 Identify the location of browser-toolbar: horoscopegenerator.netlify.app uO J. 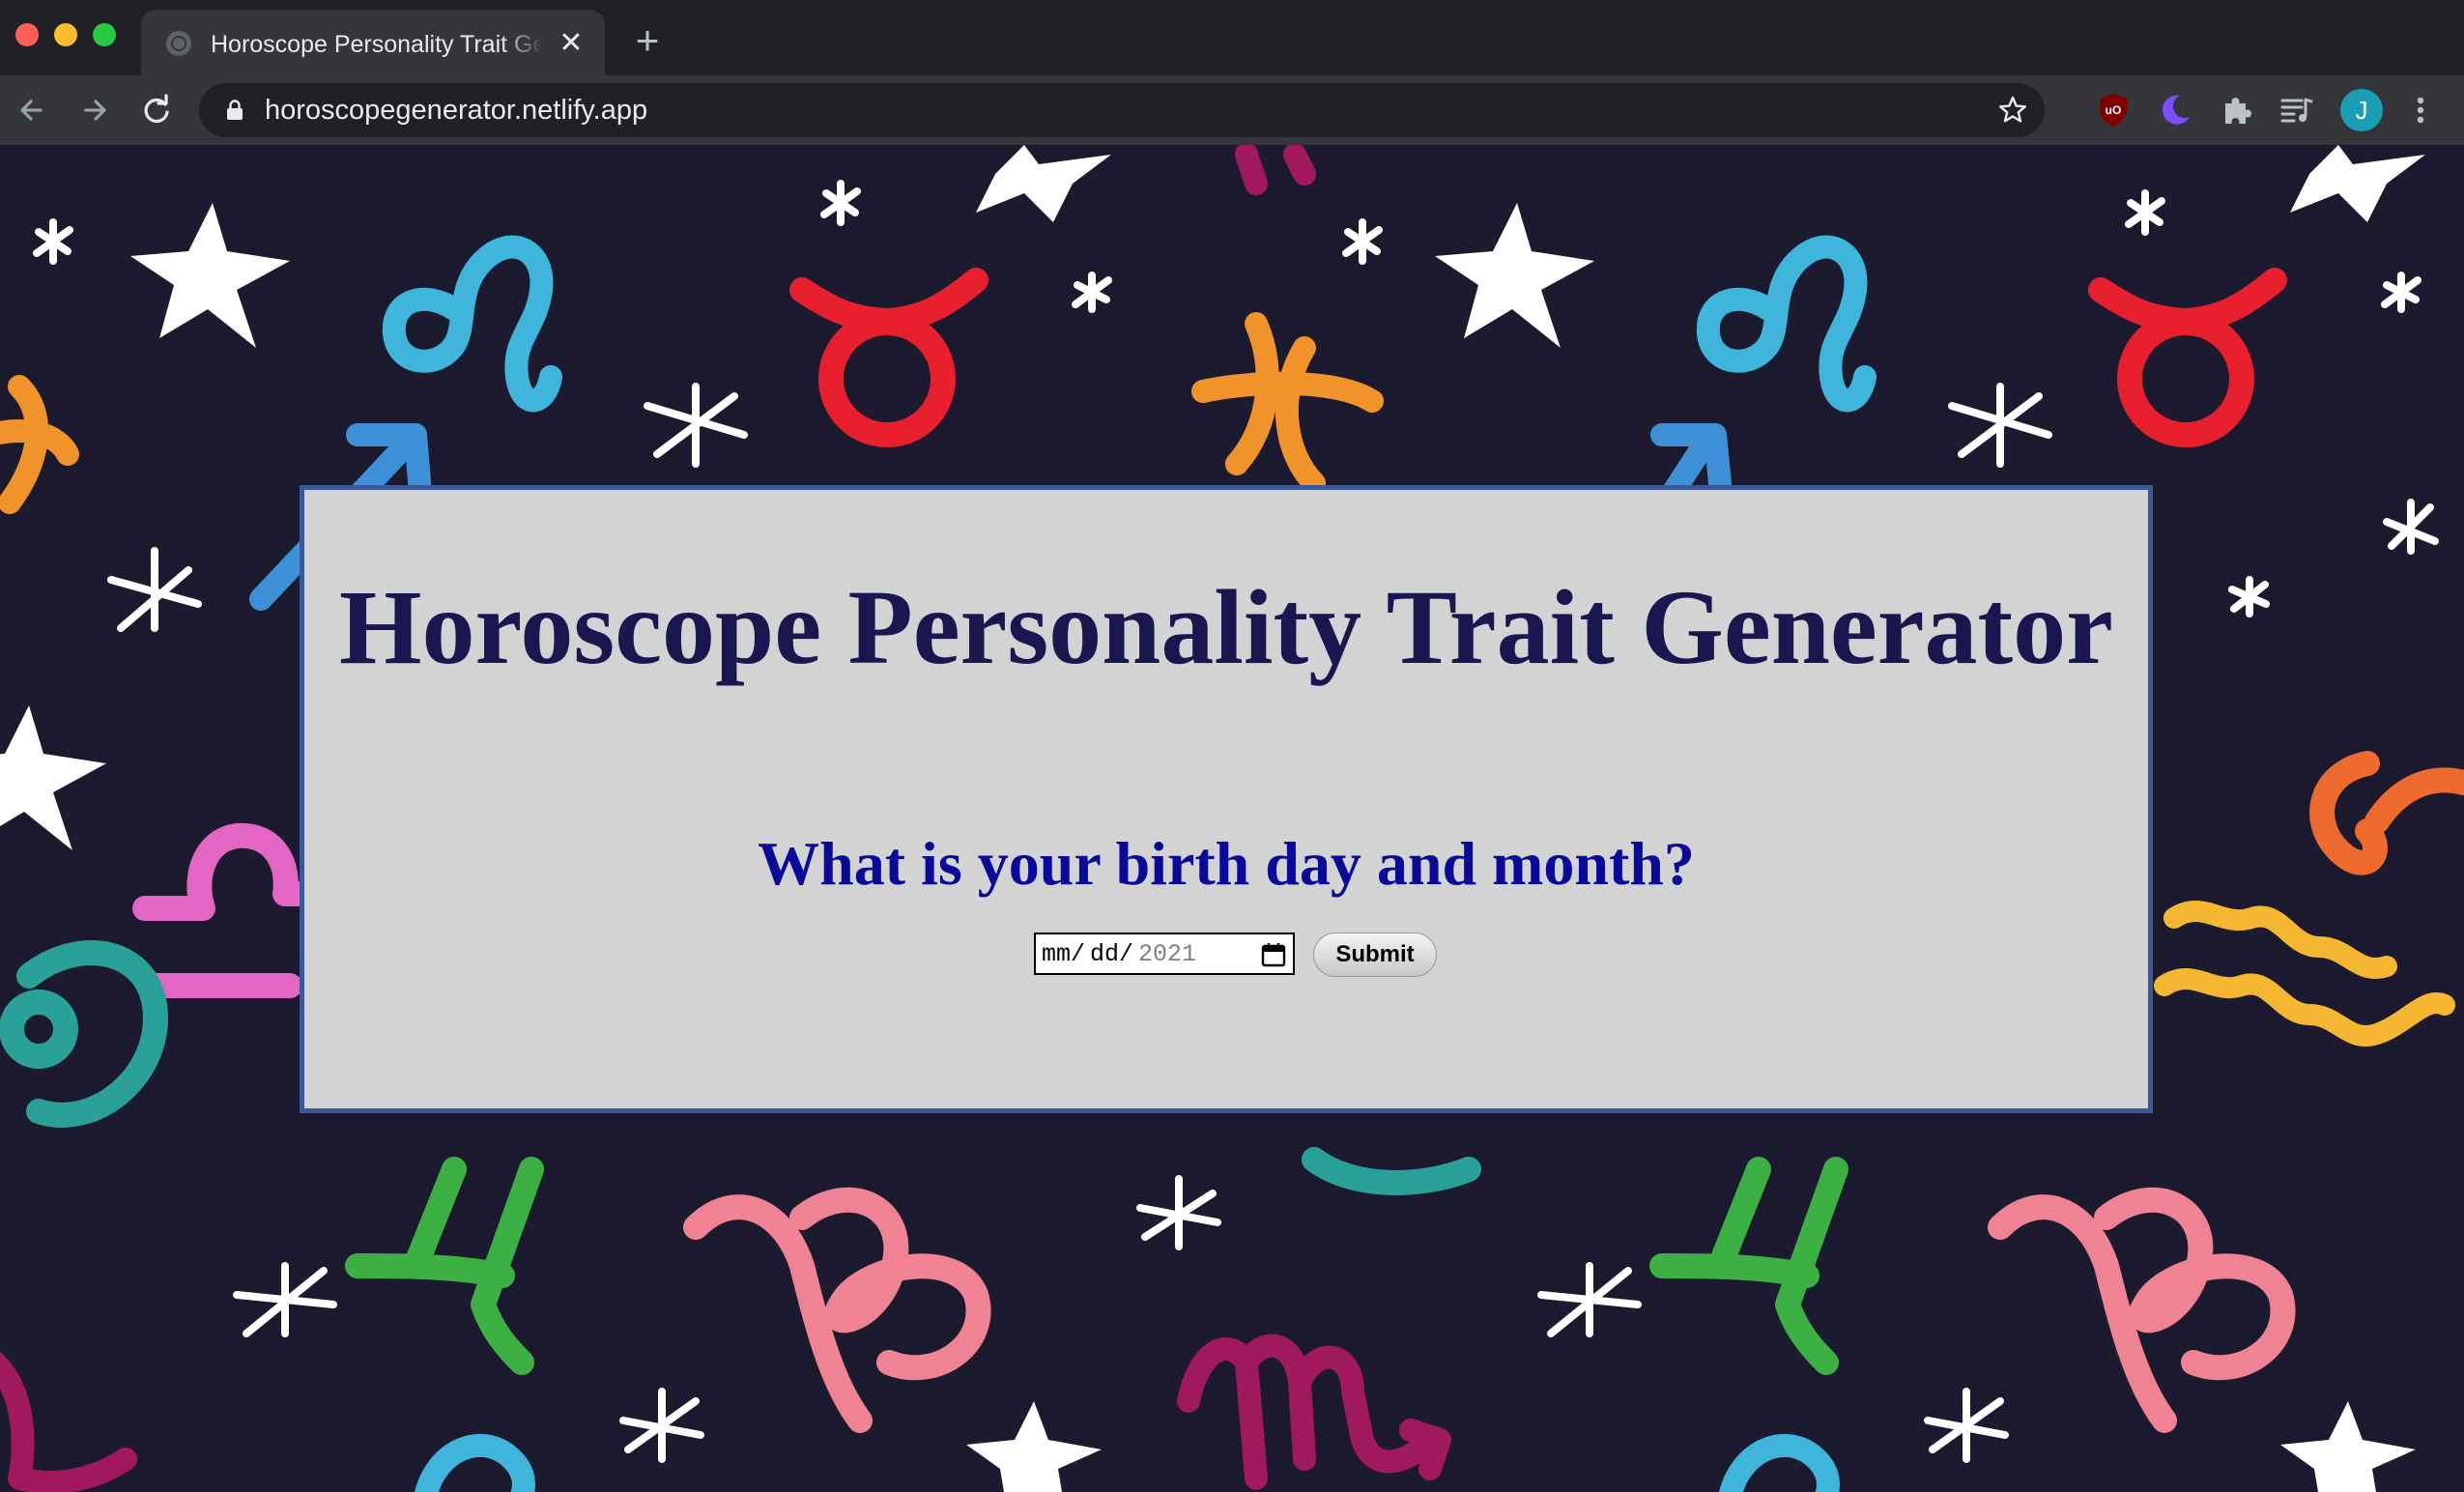
(1232, 110).